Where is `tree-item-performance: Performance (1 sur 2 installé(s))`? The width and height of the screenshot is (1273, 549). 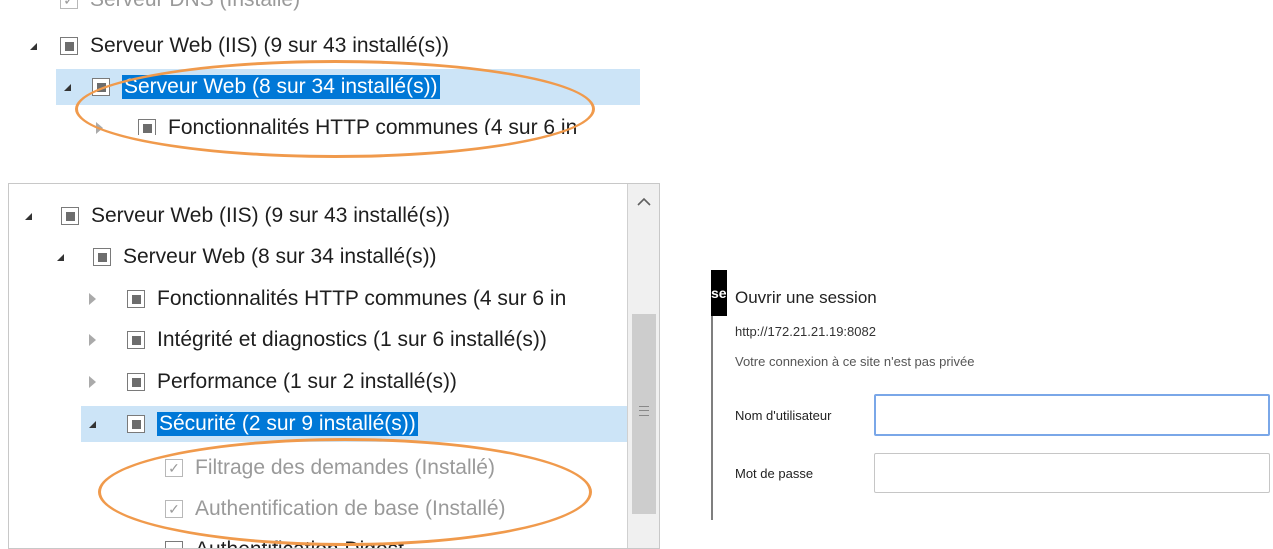 tree-item-performance: Performance (1 sur 2 installé(s)) is located at coordinates (354, 382).